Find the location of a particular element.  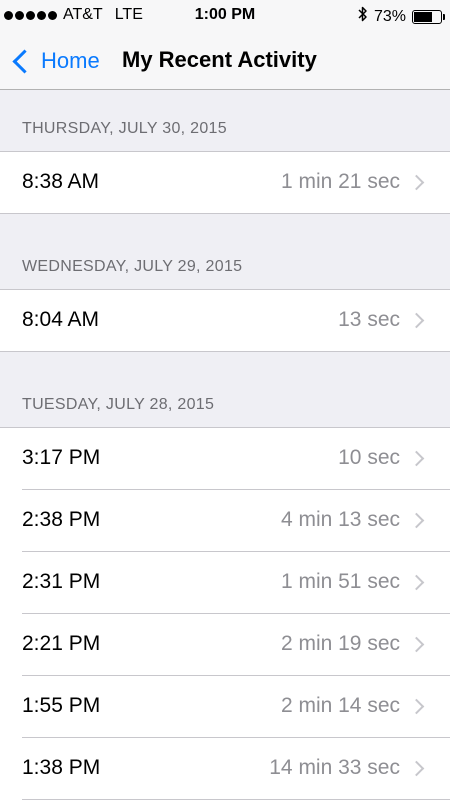

navigation-bar: Home My Recent Activity is located at coordinates (225, 63).